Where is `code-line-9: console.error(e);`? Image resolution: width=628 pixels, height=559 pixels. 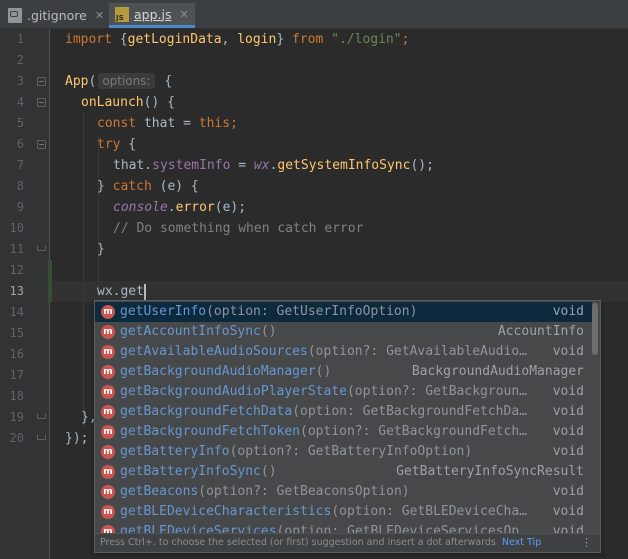
code-line-9: console.error(e); is located at coordinates (180, 207).